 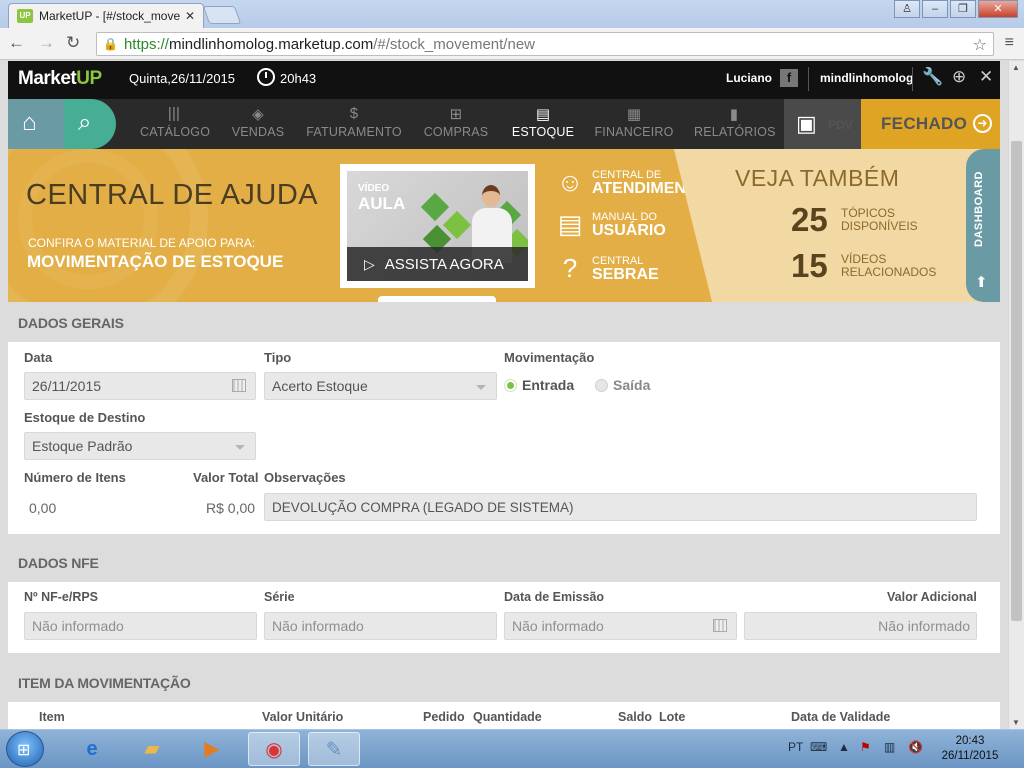 I want to click on current-date: Quinta,26/11/2015, so click(x=182, y=78).